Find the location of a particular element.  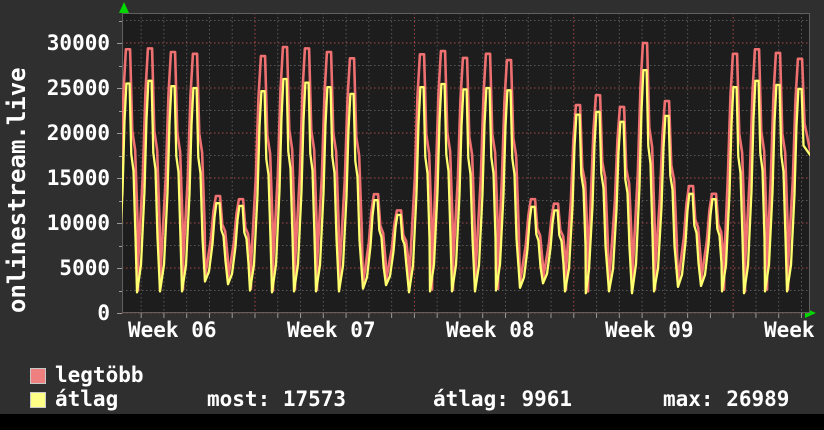

stat-atlag: átlag: 9961 is located at coordinates (503, 399).